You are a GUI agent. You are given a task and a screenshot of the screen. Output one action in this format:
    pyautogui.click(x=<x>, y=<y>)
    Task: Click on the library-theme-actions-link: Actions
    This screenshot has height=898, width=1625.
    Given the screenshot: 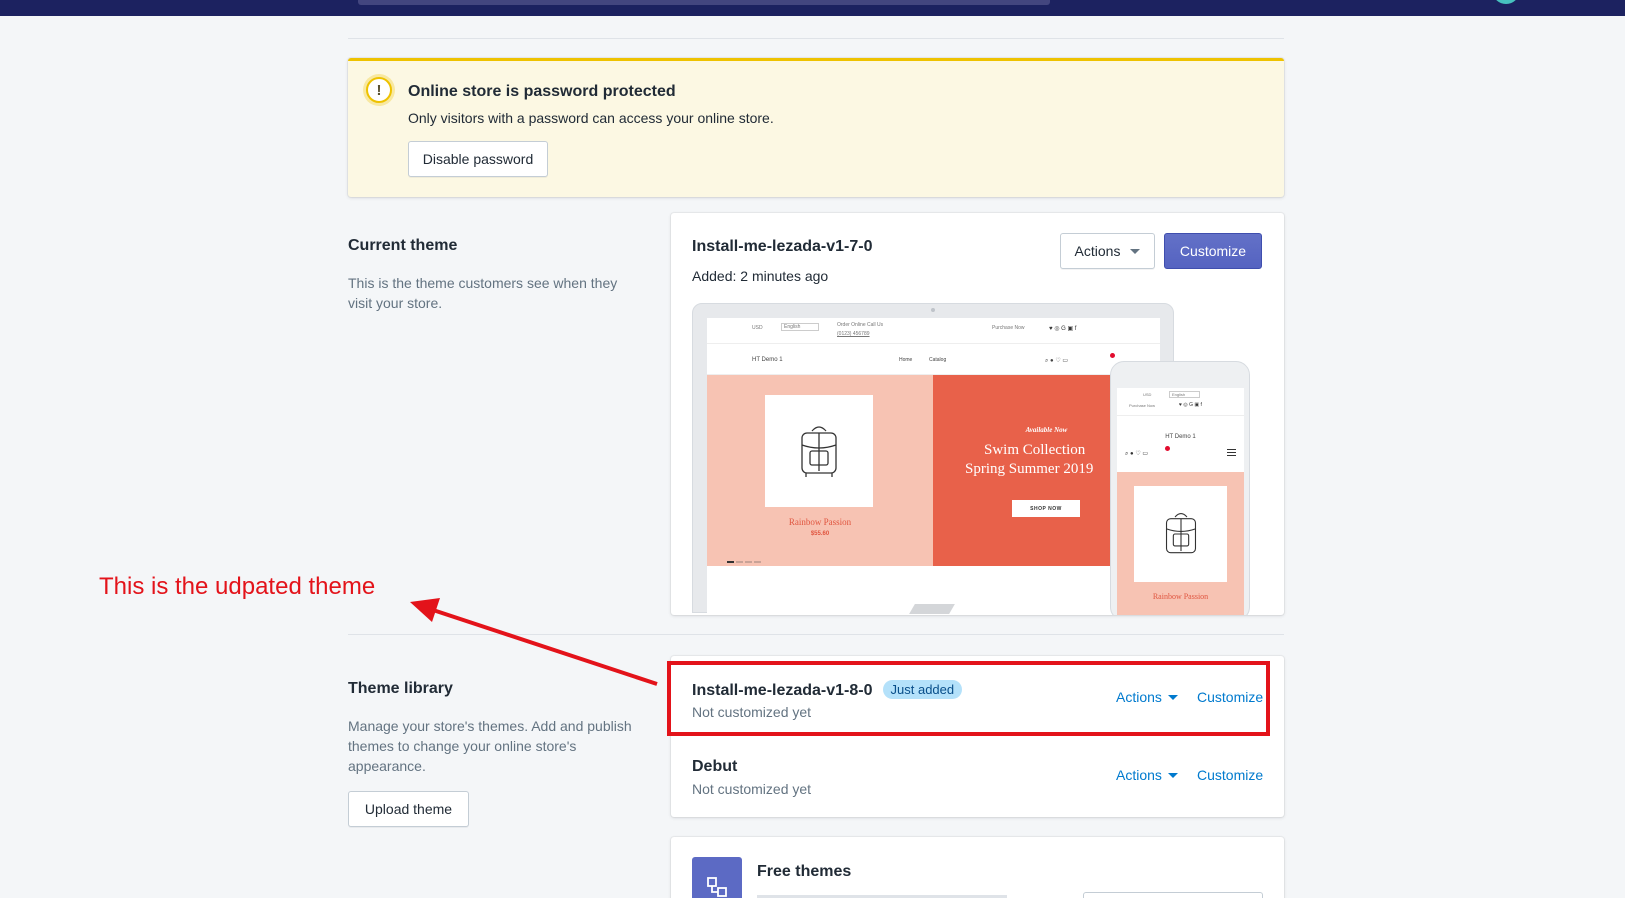 What is the action you would take?
    pyautogui.click(x=1147, y=775)
    